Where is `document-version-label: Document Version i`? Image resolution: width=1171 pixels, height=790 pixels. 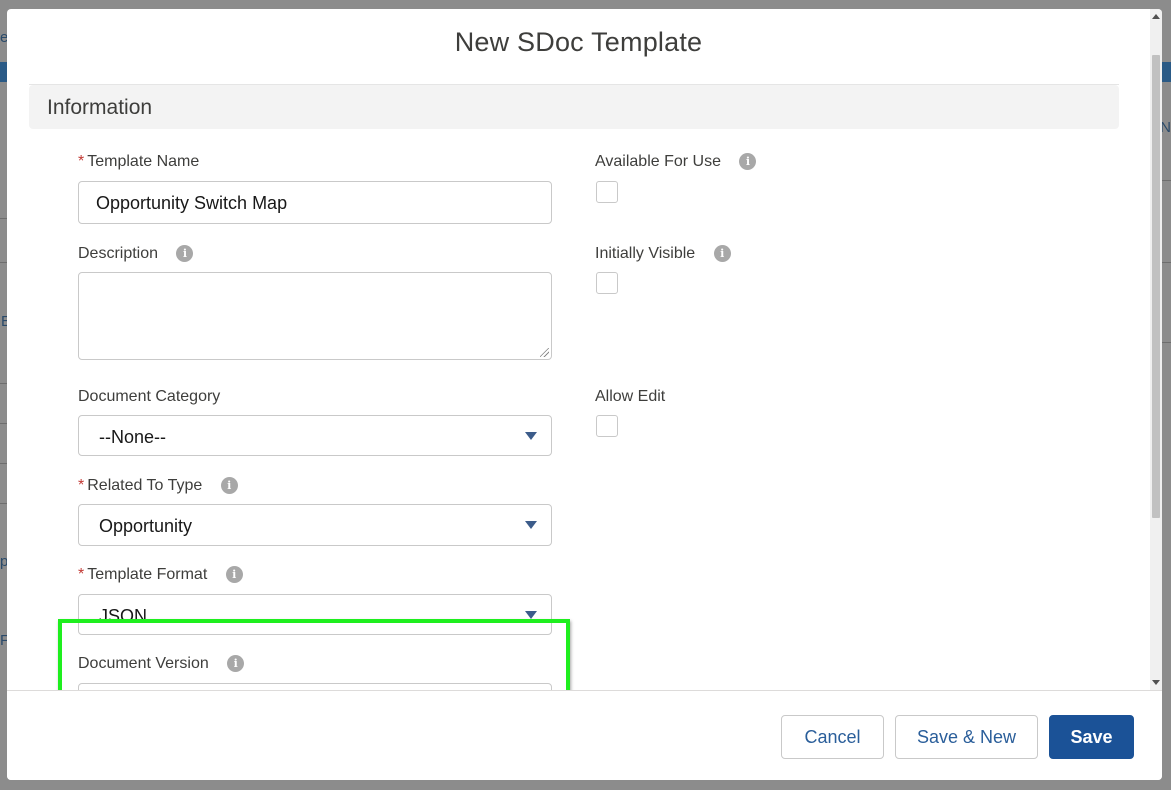
document-version-label: Document Version i is located at coordinates (161, 664).